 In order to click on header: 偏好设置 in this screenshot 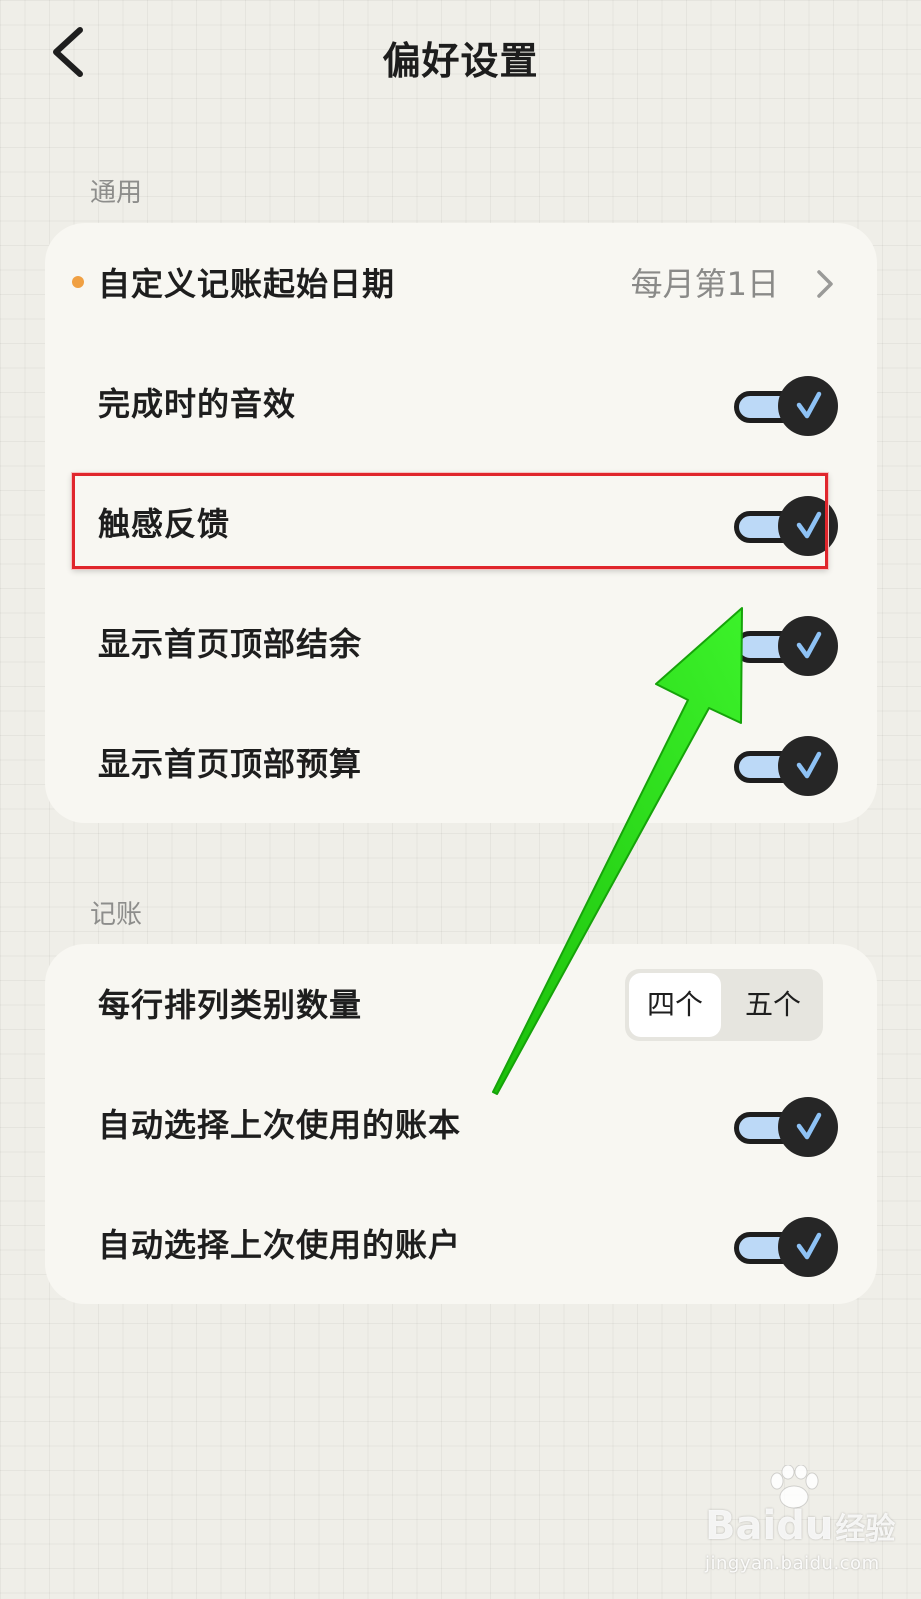, I will do `click(460, 55)`.